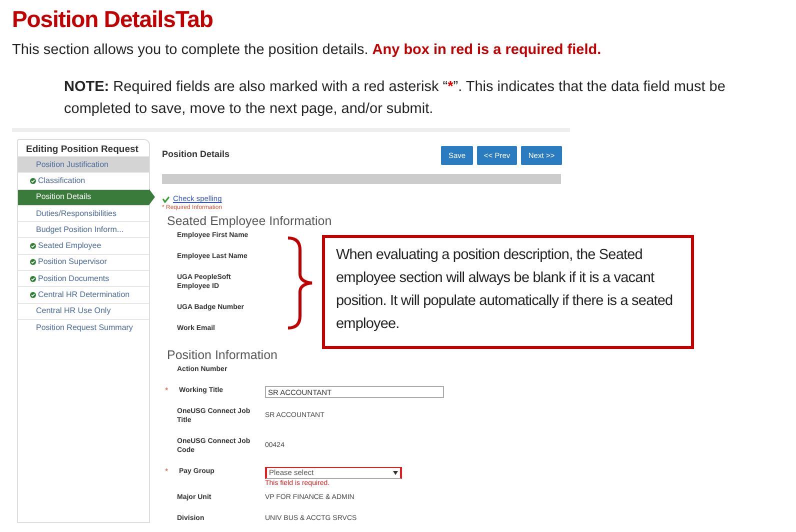  I want to click on required-field-note: Any box in red is a required field., so click(487, 50).